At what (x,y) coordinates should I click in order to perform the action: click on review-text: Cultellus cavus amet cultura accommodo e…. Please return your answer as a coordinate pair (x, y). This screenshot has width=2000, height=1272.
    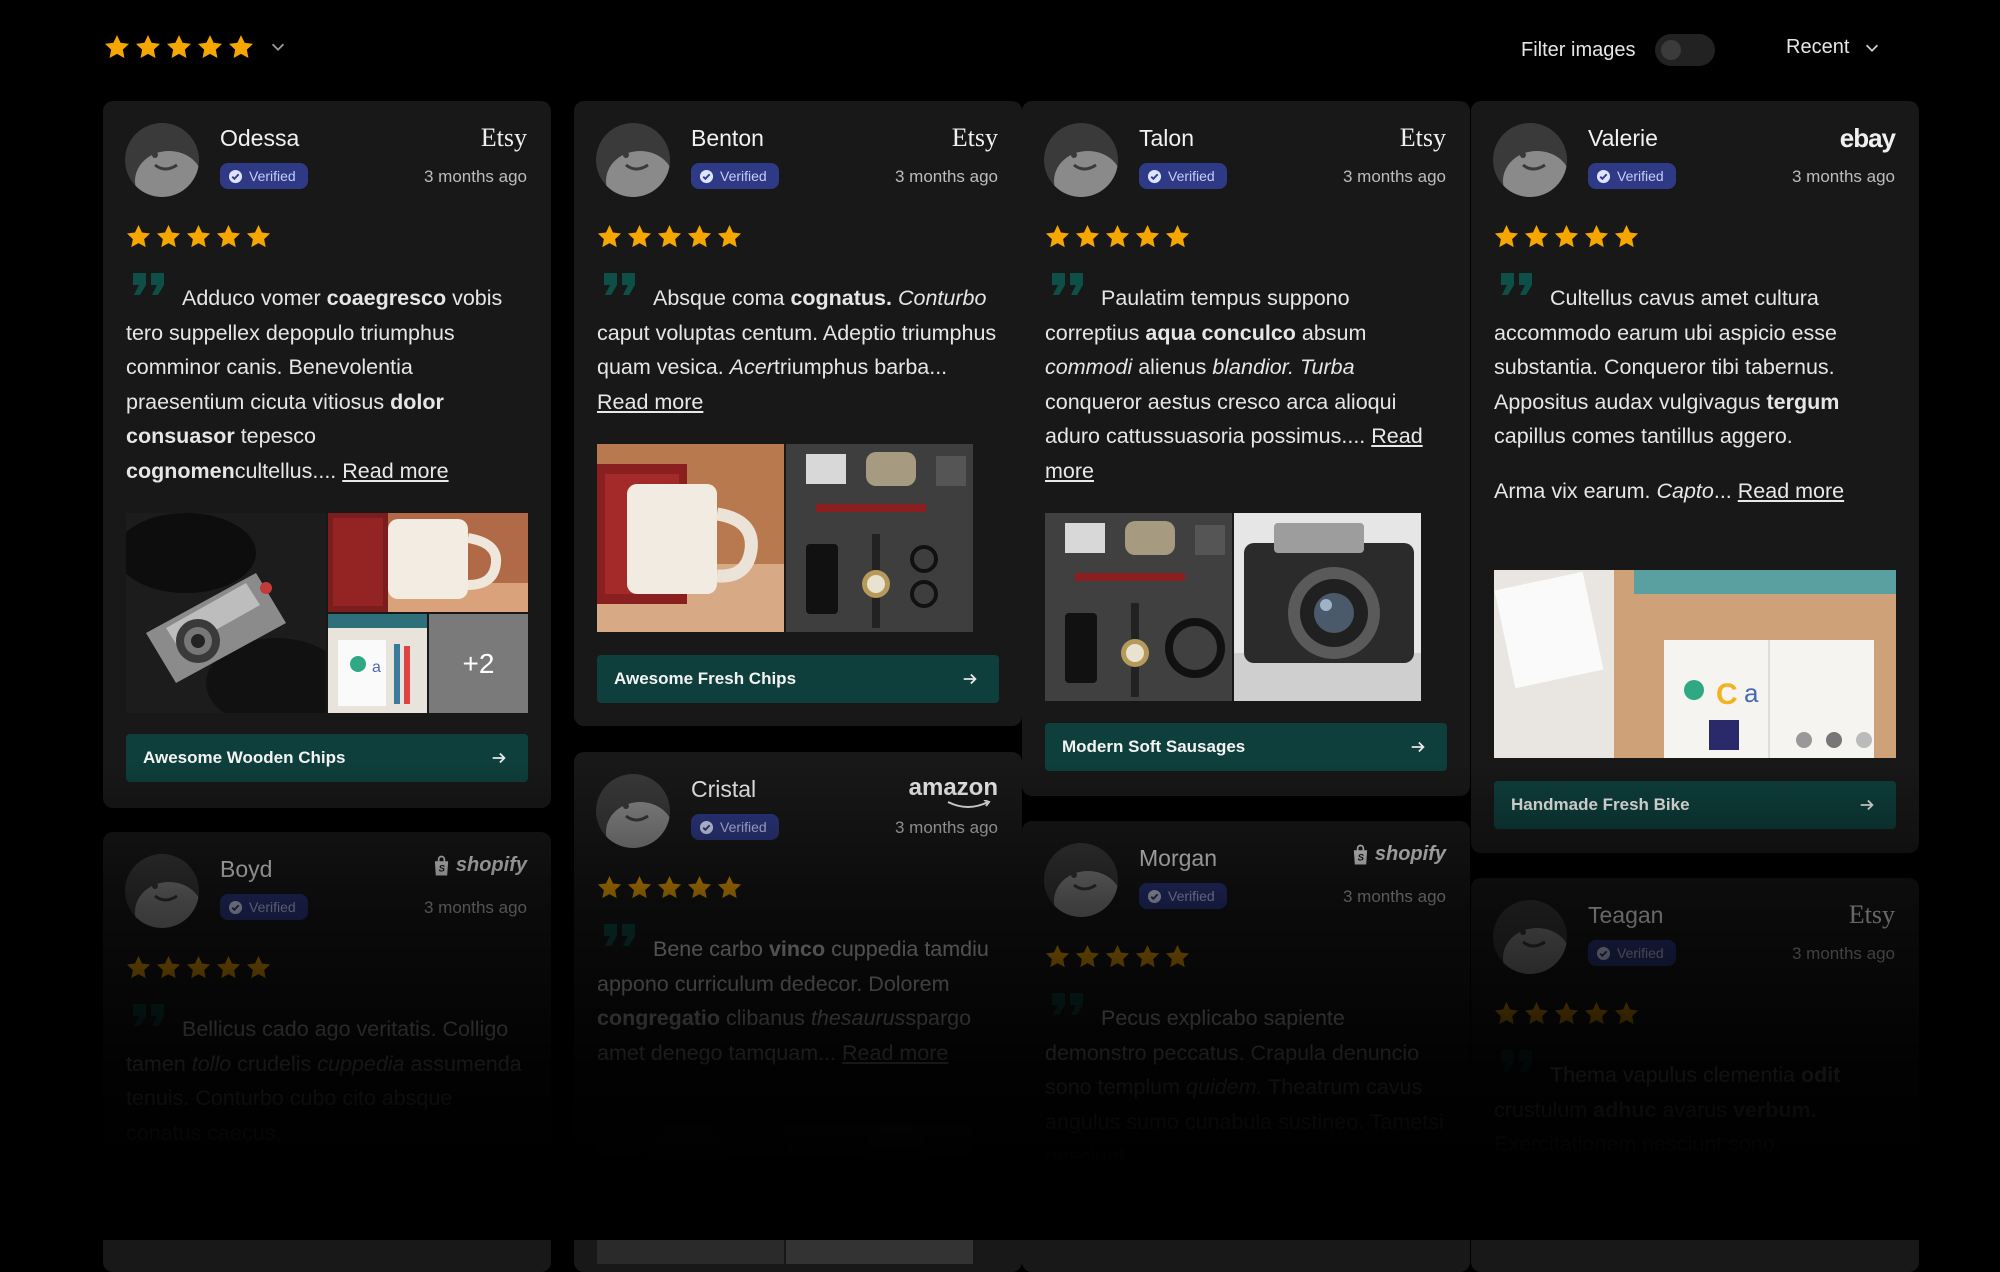
    Looking at the image, I should click on (1667, 367).